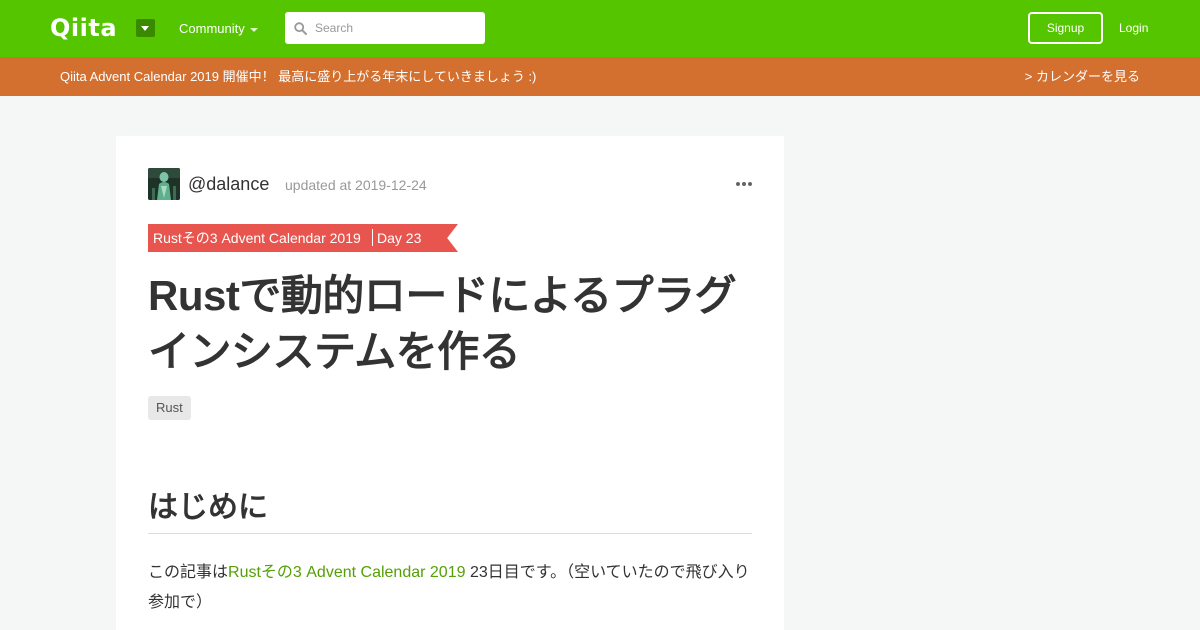 The height and width of the screenshot is (630, 1200). Describe the element at coordinates (398, 28) in the screenshot. I see `search-input` at that location.